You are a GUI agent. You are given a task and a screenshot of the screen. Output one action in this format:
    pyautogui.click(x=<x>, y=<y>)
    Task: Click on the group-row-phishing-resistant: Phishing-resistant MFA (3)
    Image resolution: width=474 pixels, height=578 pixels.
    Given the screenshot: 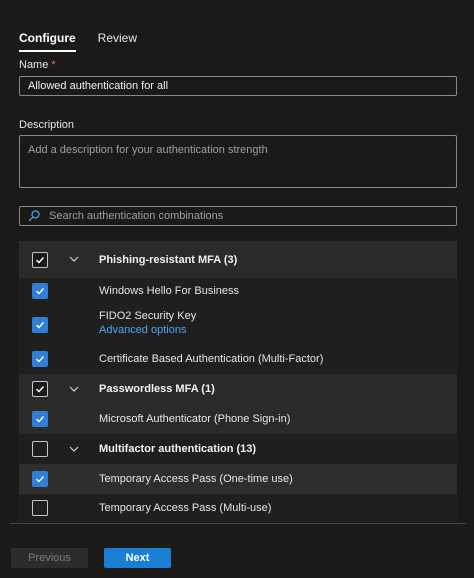 What is the action you would take?
    pyautogui.click(x=238, y=259)
    